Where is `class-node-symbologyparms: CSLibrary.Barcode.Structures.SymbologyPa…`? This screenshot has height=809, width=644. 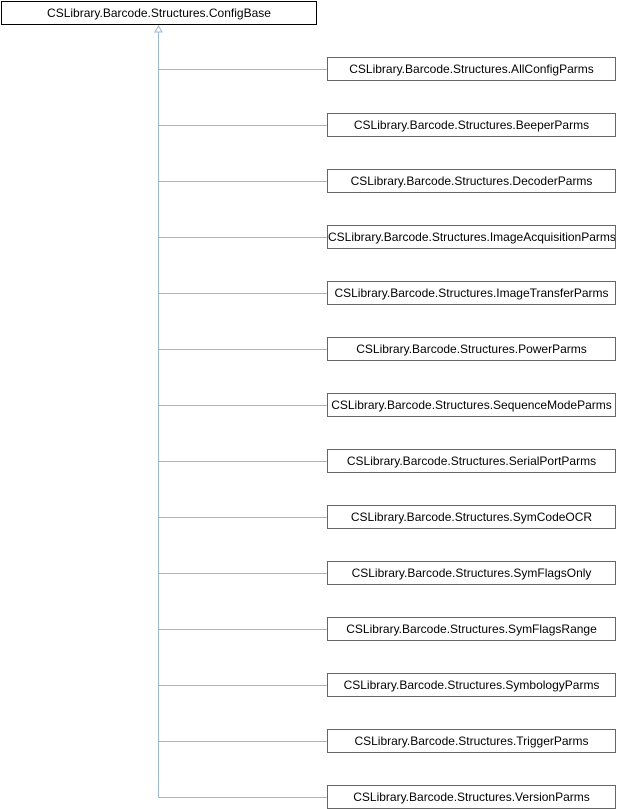
class-node-symbologyparms: CSLibrary.Barcode.Structures.SymbologyPa… is located at coordinates (471, 685).